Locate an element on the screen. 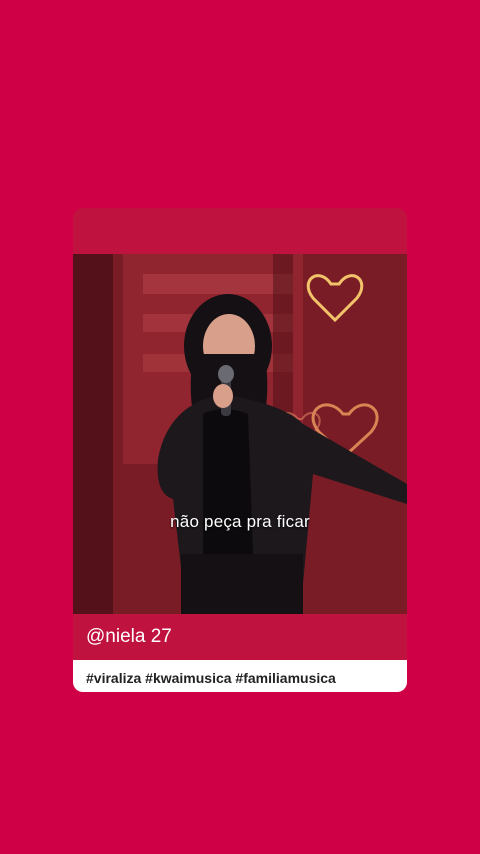 This screenshot has width=480, height=854. card-header is located at coordinates (240, 231).